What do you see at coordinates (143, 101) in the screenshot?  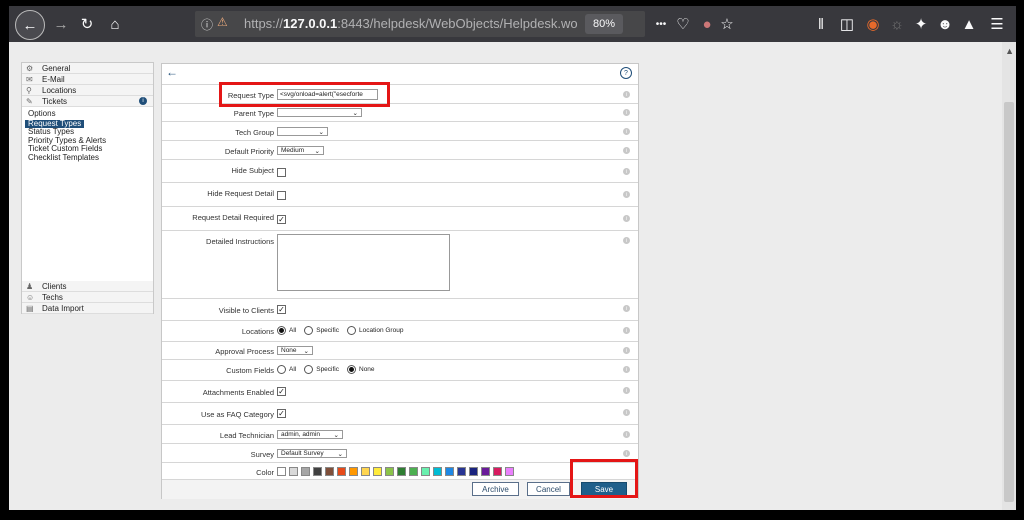 I see `tickets-info-icon: i` at bounding box center [143, 101].